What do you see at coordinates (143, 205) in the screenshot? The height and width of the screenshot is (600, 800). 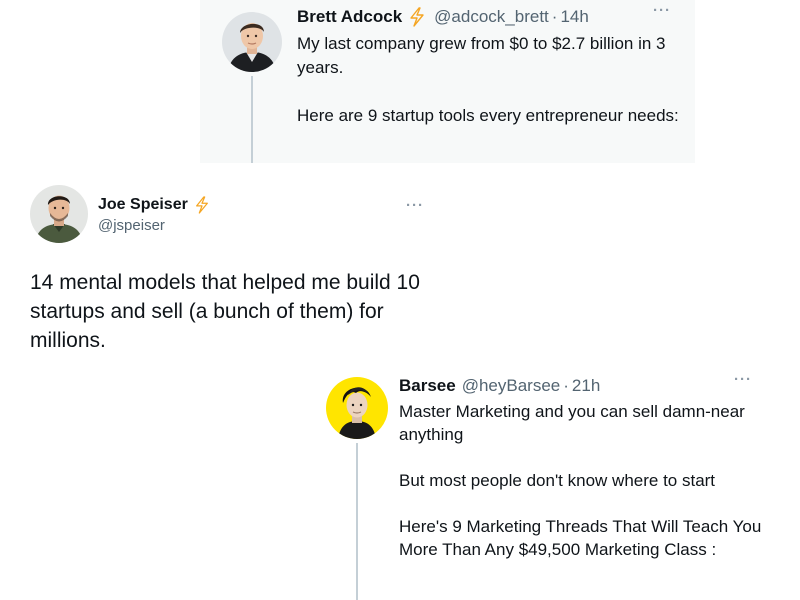 I see `author-name: Joe Speiser` at bounding box center [143, 205].